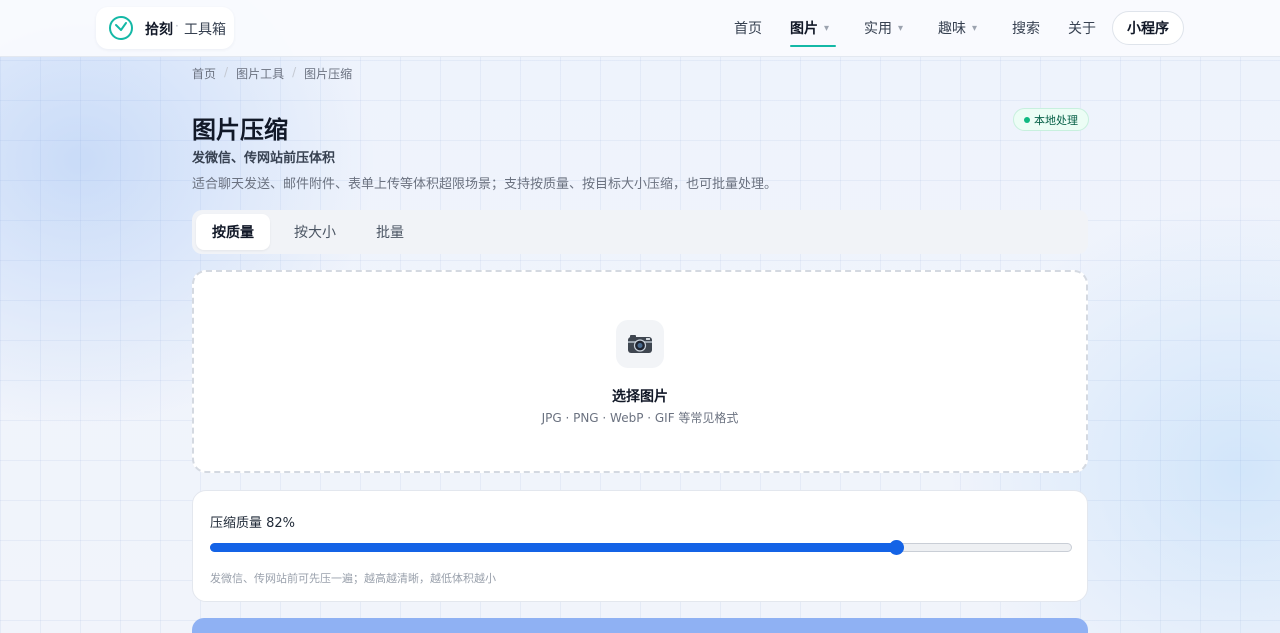 The height and width of the screenshot is (633, 1280). What do you see at coordinates (1148, 28) in the screenshot?
I see `mini-program-button: 小程序` at bounding box center [1148, 28].